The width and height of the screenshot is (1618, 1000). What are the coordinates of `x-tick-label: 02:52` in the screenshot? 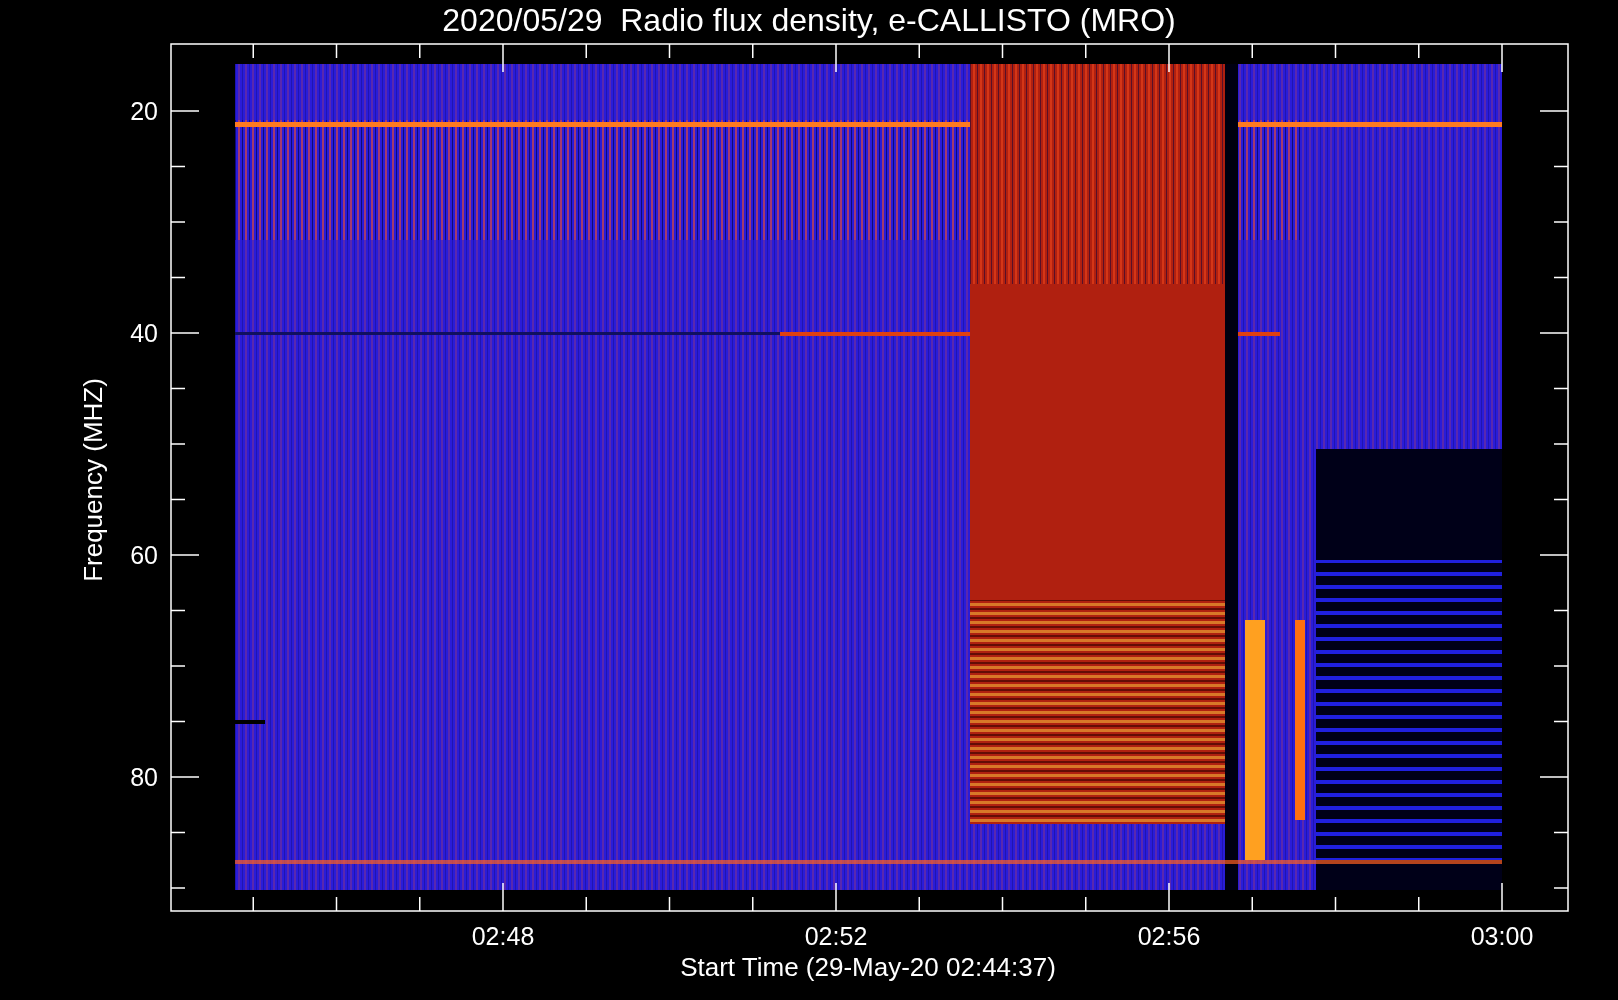 It's located at (836, 936).